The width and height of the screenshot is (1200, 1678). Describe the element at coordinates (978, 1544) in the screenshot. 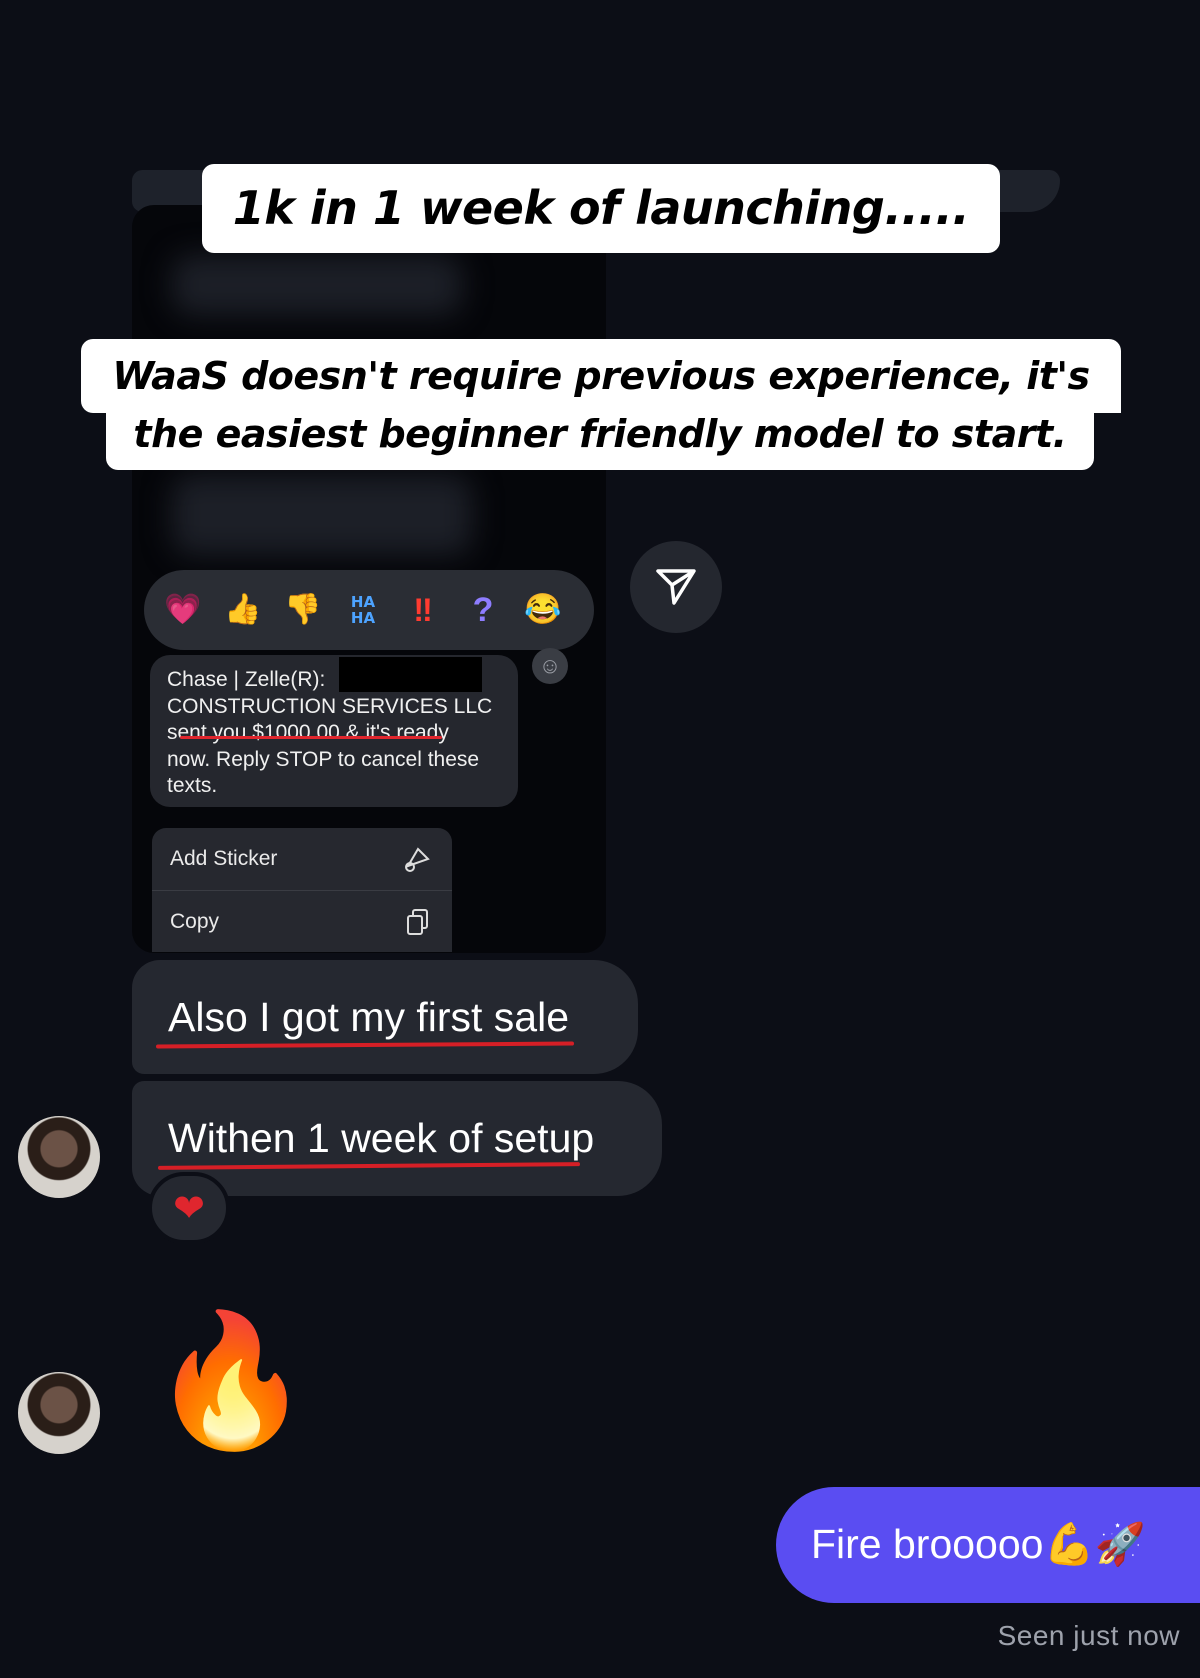

I see `message-text: Fire brooooo💪🚀` at that location.